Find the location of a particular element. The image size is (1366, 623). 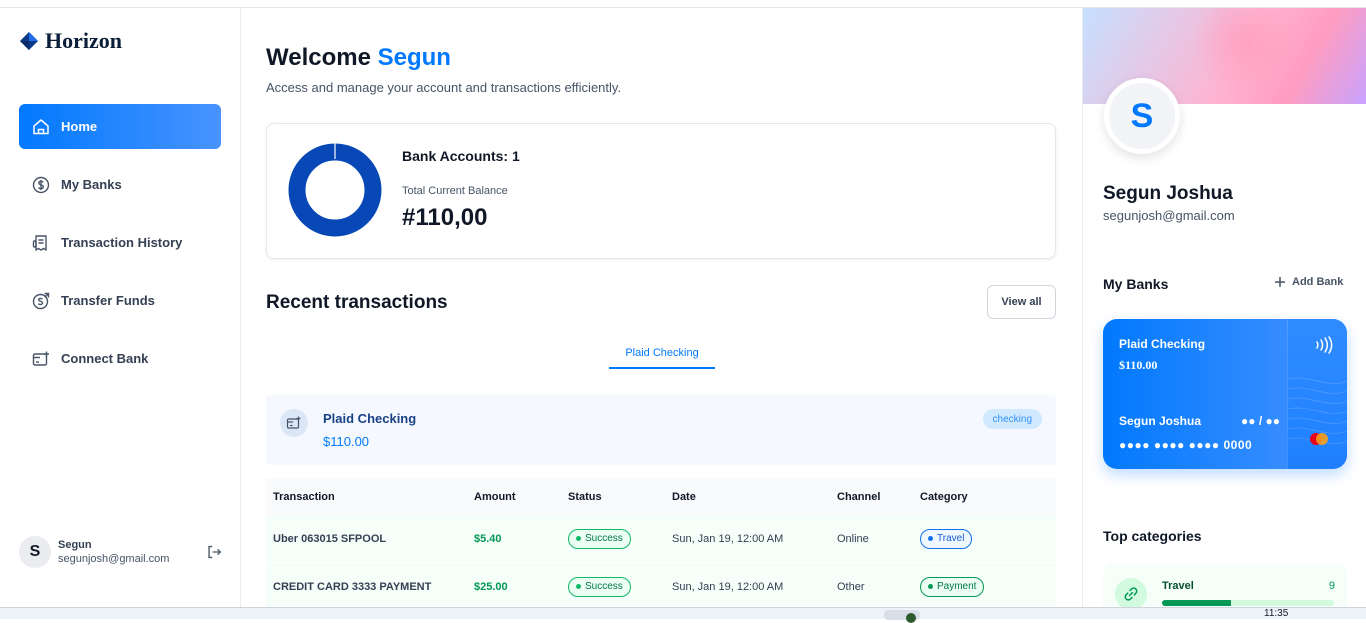

account-type-badge: checking is located at coordinates (1012, 419).